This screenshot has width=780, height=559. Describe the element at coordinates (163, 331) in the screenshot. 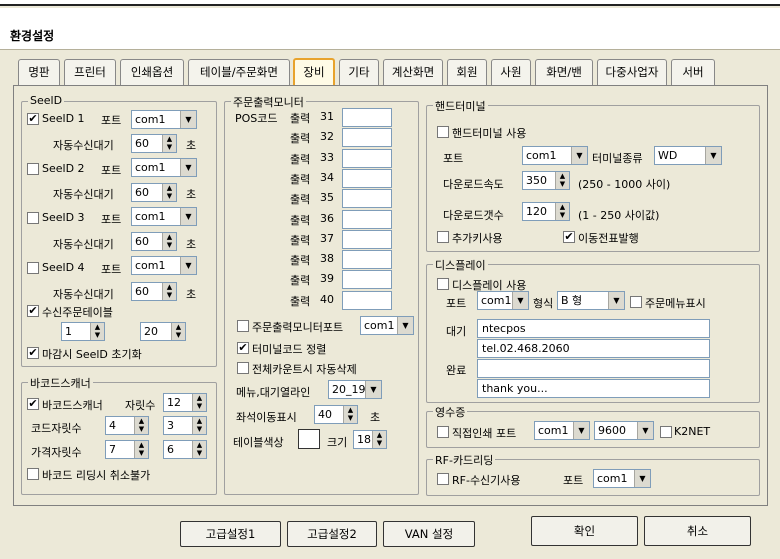

I see `recv-table-to-spinner: 20 ▲ ▼` at that location.